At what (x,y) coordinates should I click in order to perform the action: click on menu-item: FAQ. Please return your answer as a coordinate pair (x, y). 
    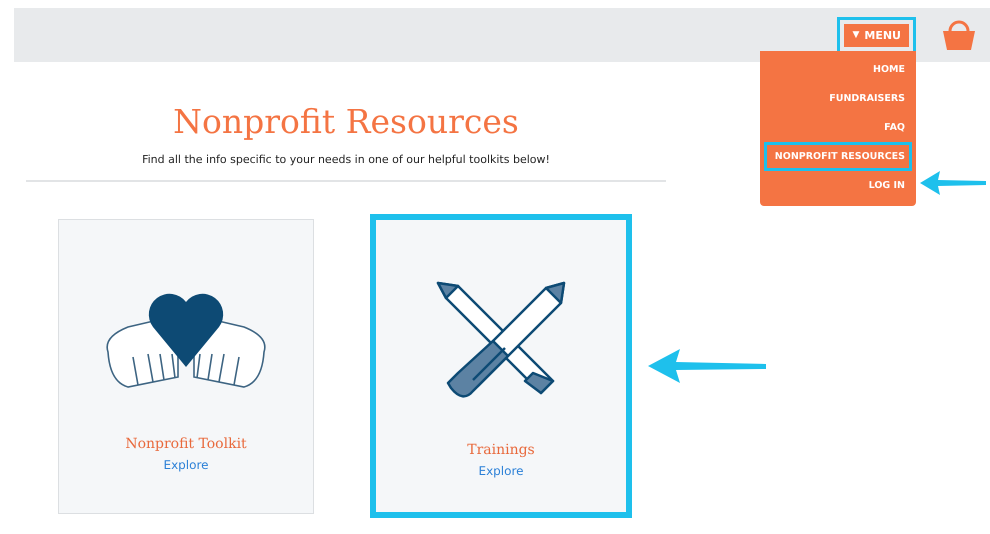
    Looking at the image, I should click on (838, 127).